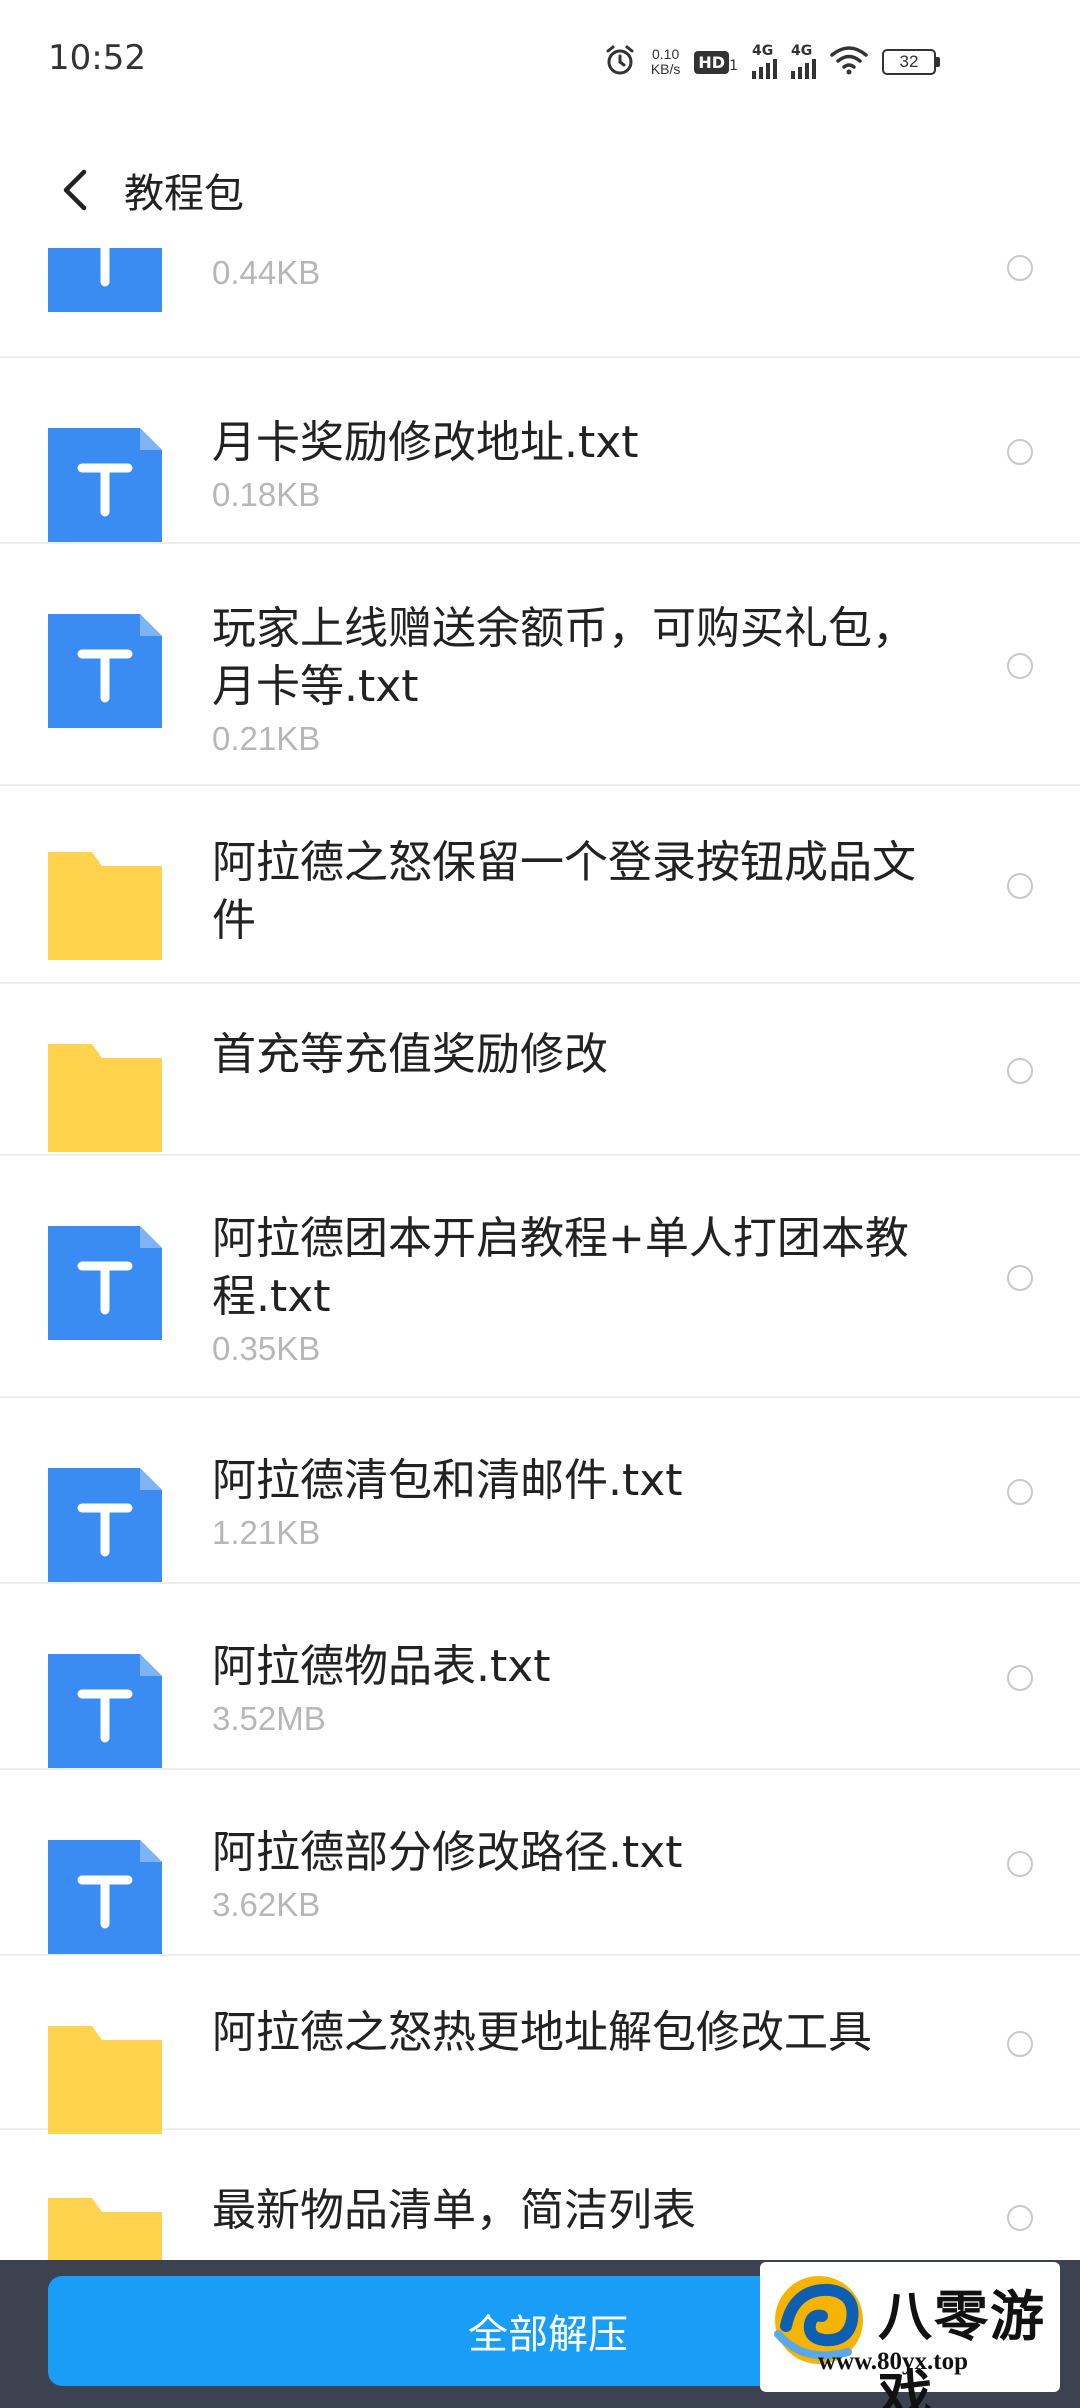 The width and height of the screenshot is (1080, 2408). What do you see at coordinates (564, 891) in the screenshot?
I see `file-name: 阿拉德之怒保留一个登录按钮成品文件` at bounding box center [564, 891].